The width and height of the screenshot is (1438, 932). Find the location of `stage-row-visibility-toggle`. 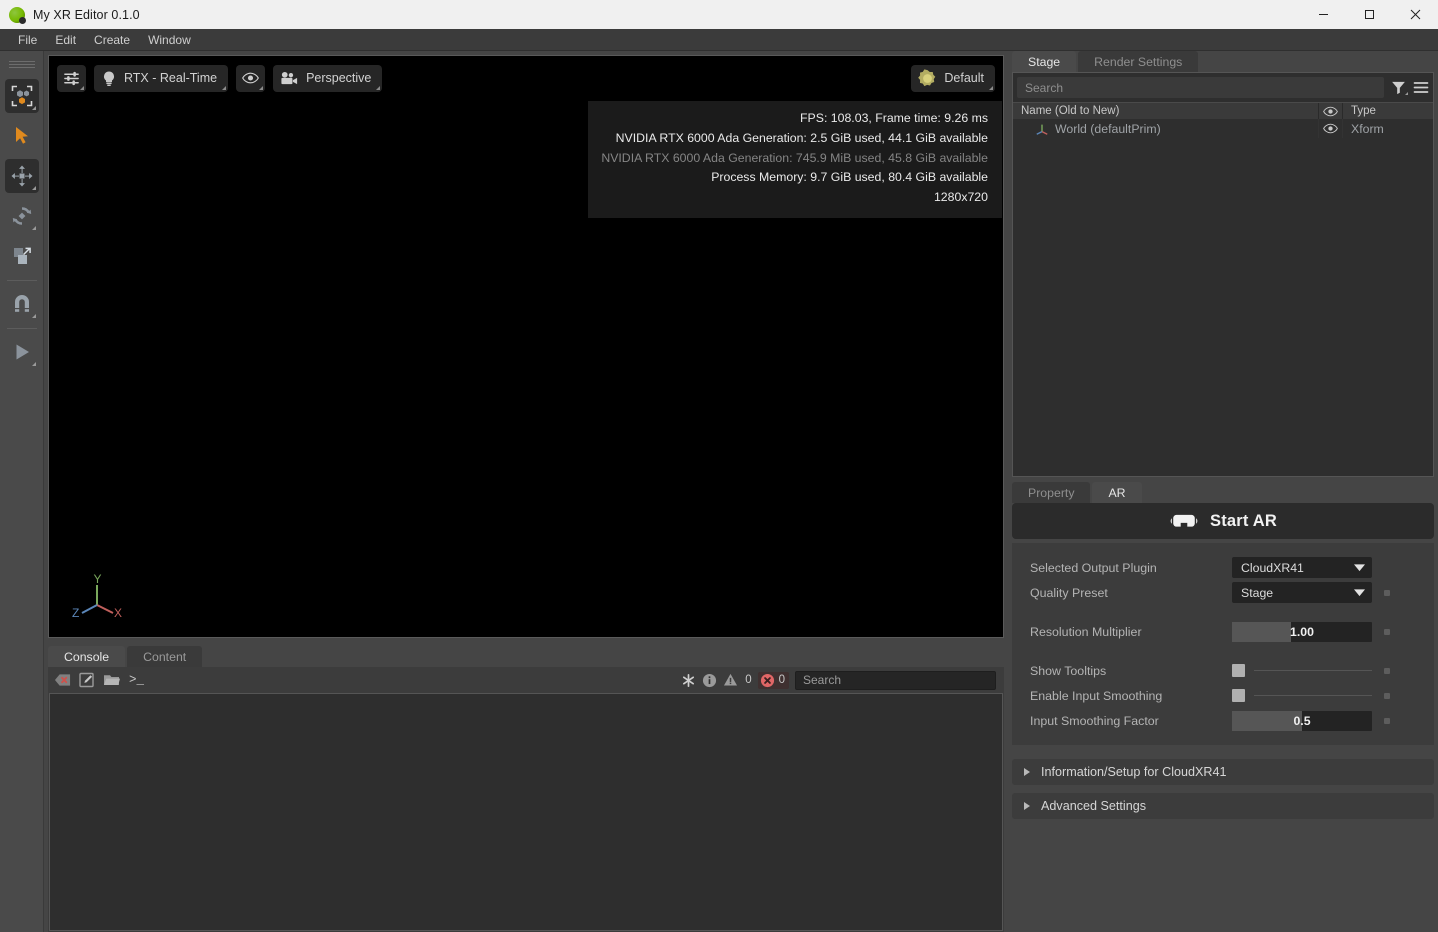

stage-row-visibility-toggle is located at coordinates (1331, 128).